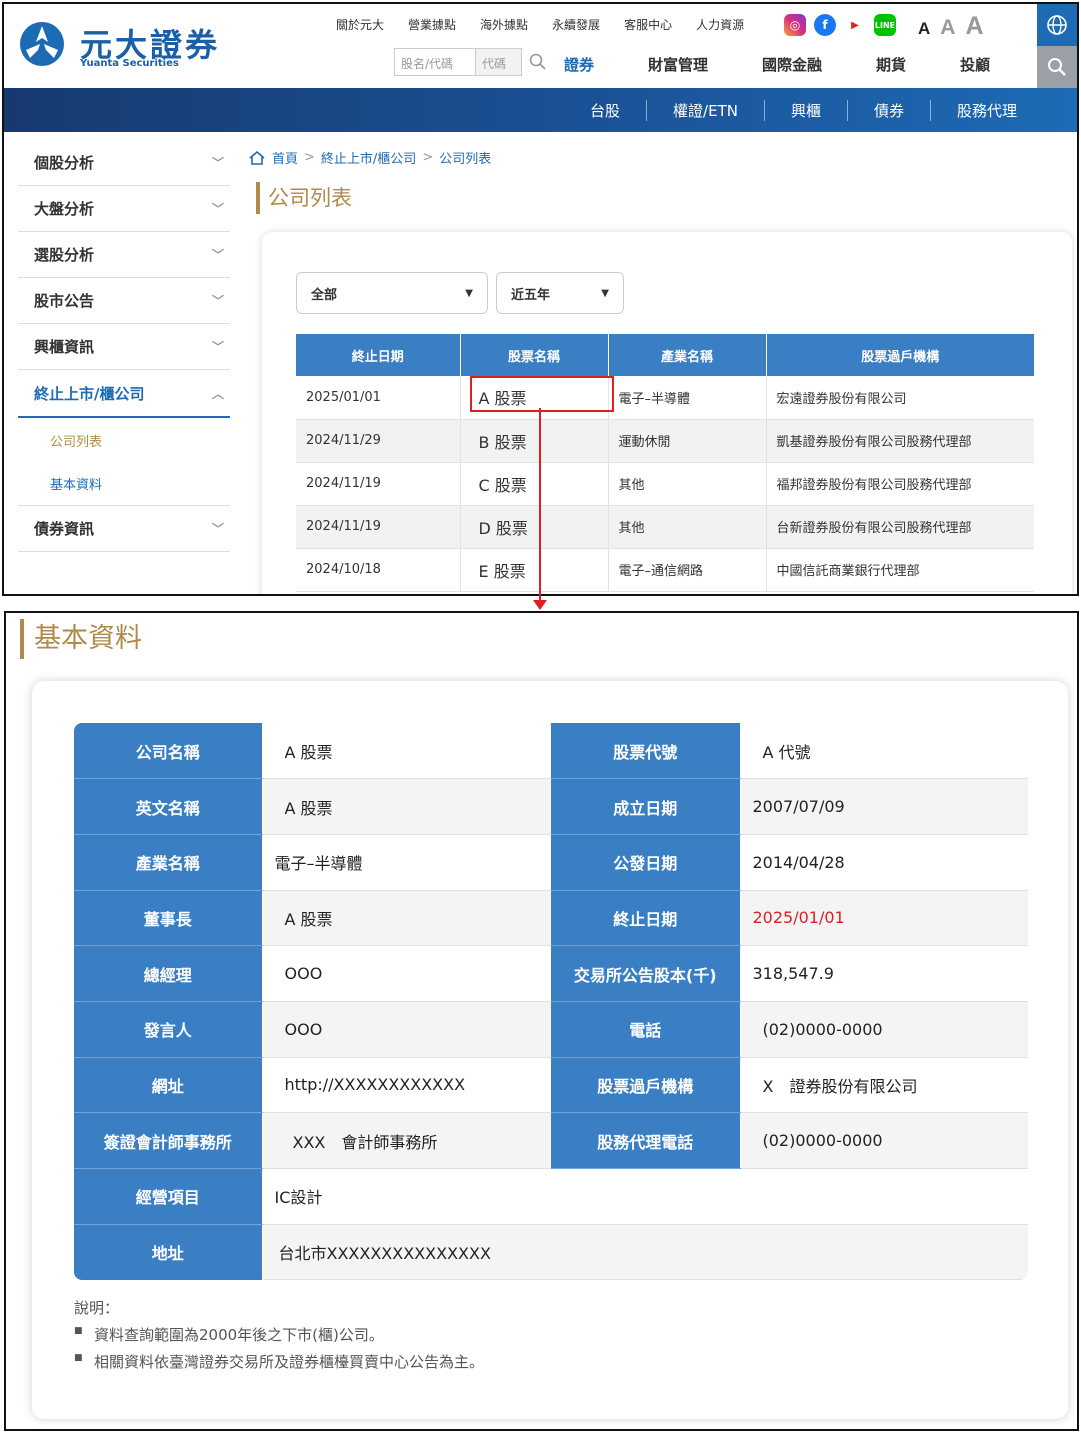  I want to click on column-header: 股票名稱, so click(534, 355).